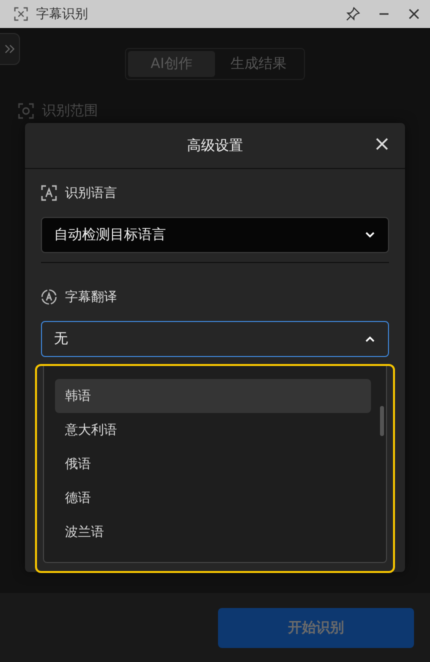 The width and height of the screenshot is (430, 662). Describe the element at coordinates (213, 396) in the screenshot. I see `dropdown-option: 韩语` at that location.